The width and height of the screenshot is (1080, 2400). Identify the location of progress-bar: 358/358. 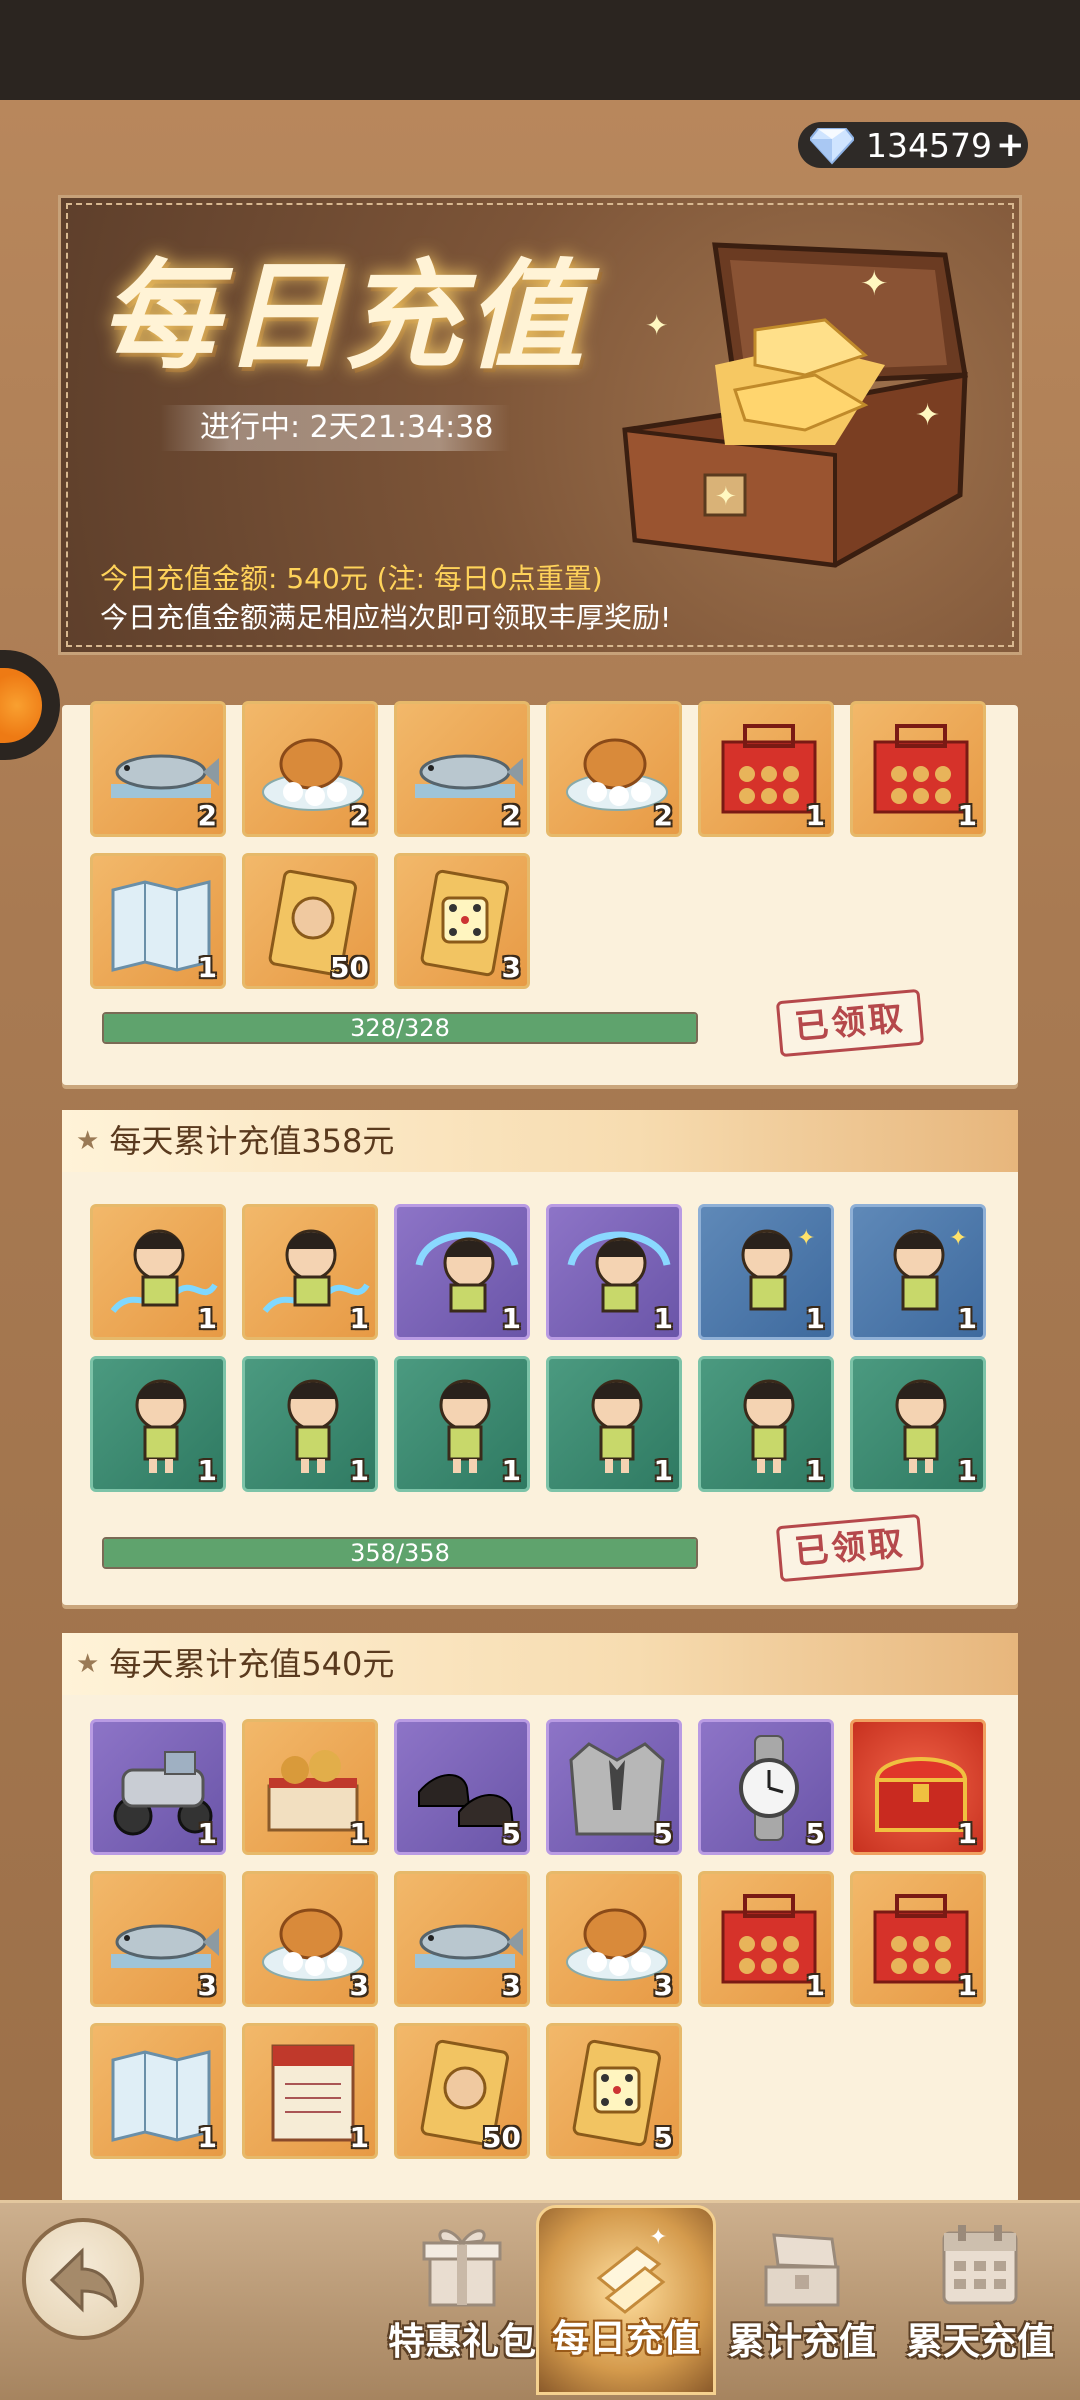
(400, 1553).